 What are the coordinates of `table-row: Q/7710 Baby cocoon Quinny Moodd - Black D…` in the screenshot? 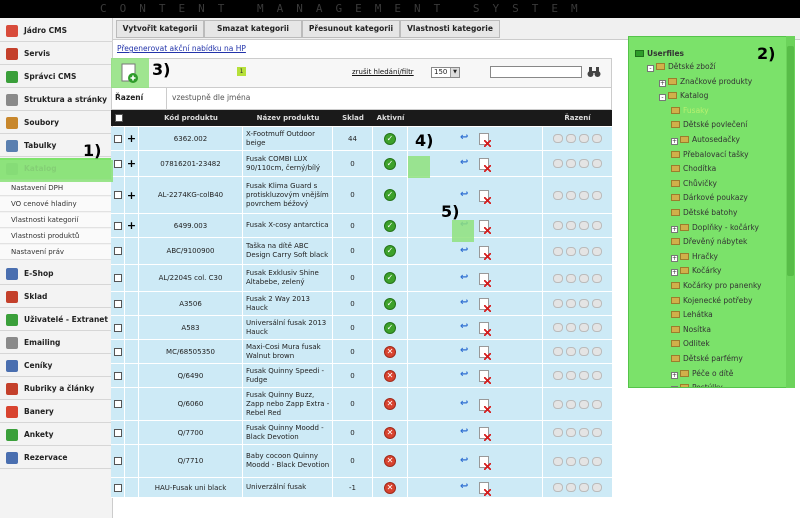 It's located at (361, 461).